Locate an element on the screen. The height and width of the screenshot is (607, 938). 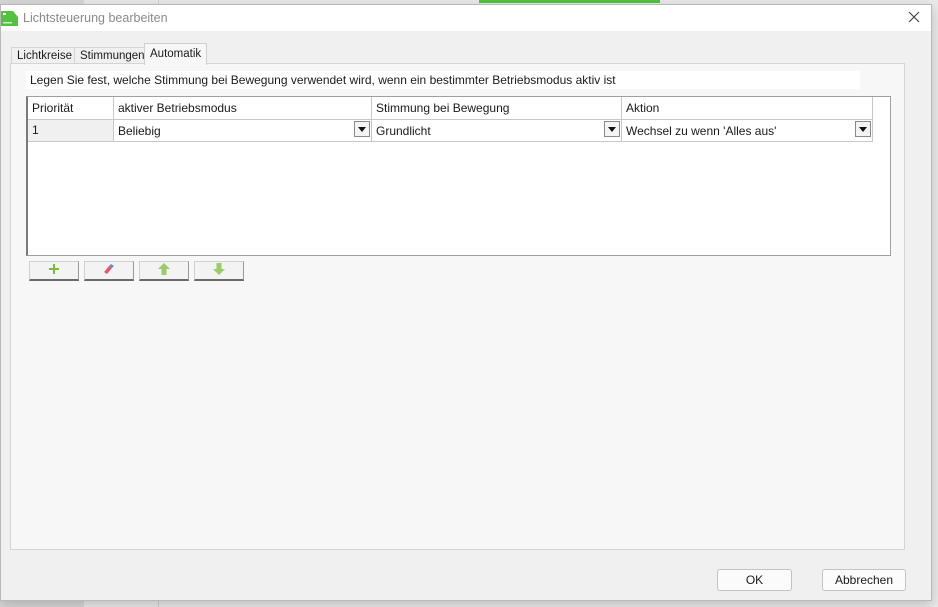
plus-icon is located at coordinates (54, 270).